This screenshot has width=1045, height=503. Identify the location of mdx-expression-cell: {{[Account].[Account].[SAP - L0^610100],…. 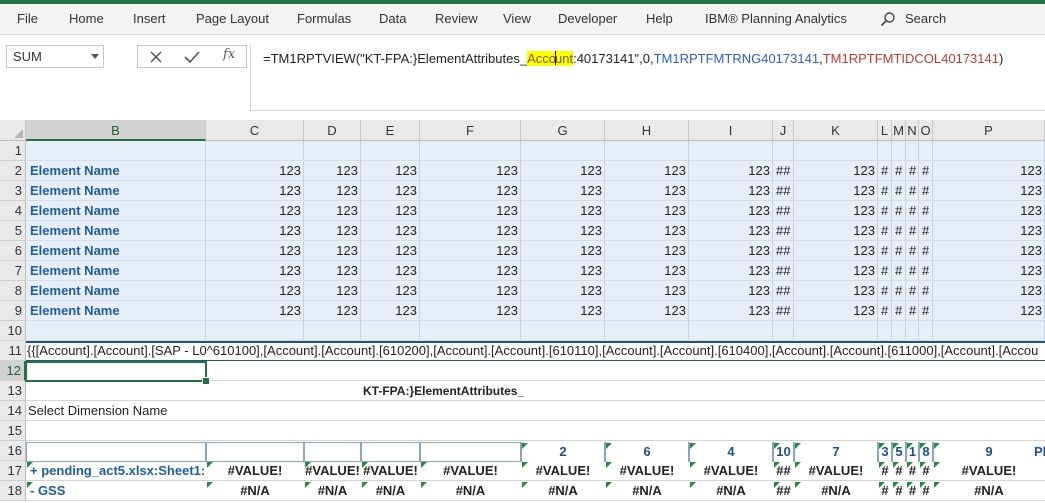
(536, 351).